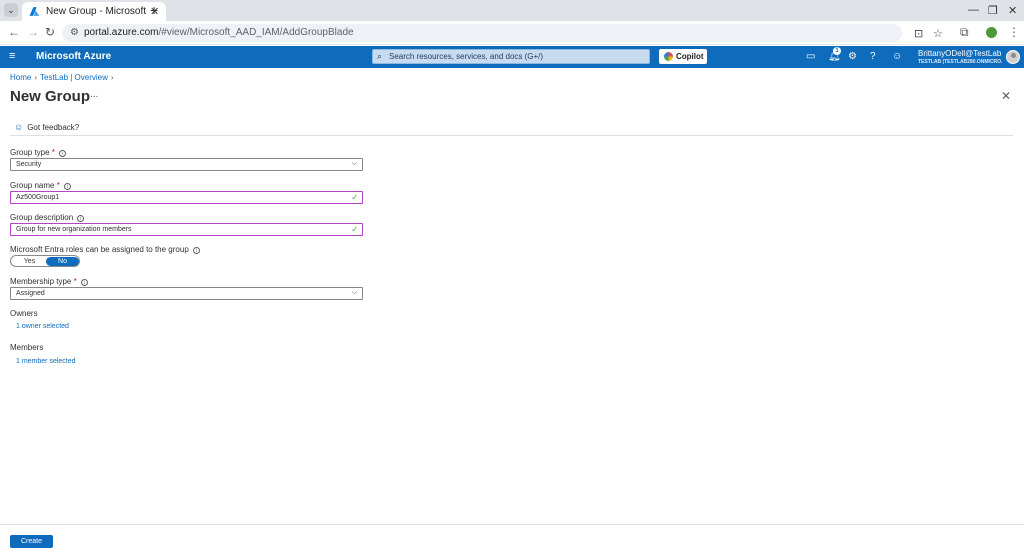  What do you see at coordinates (964, 32) in the screenshot?
I see `extensions-icon: ⧉` at bounding box center [964, 32].